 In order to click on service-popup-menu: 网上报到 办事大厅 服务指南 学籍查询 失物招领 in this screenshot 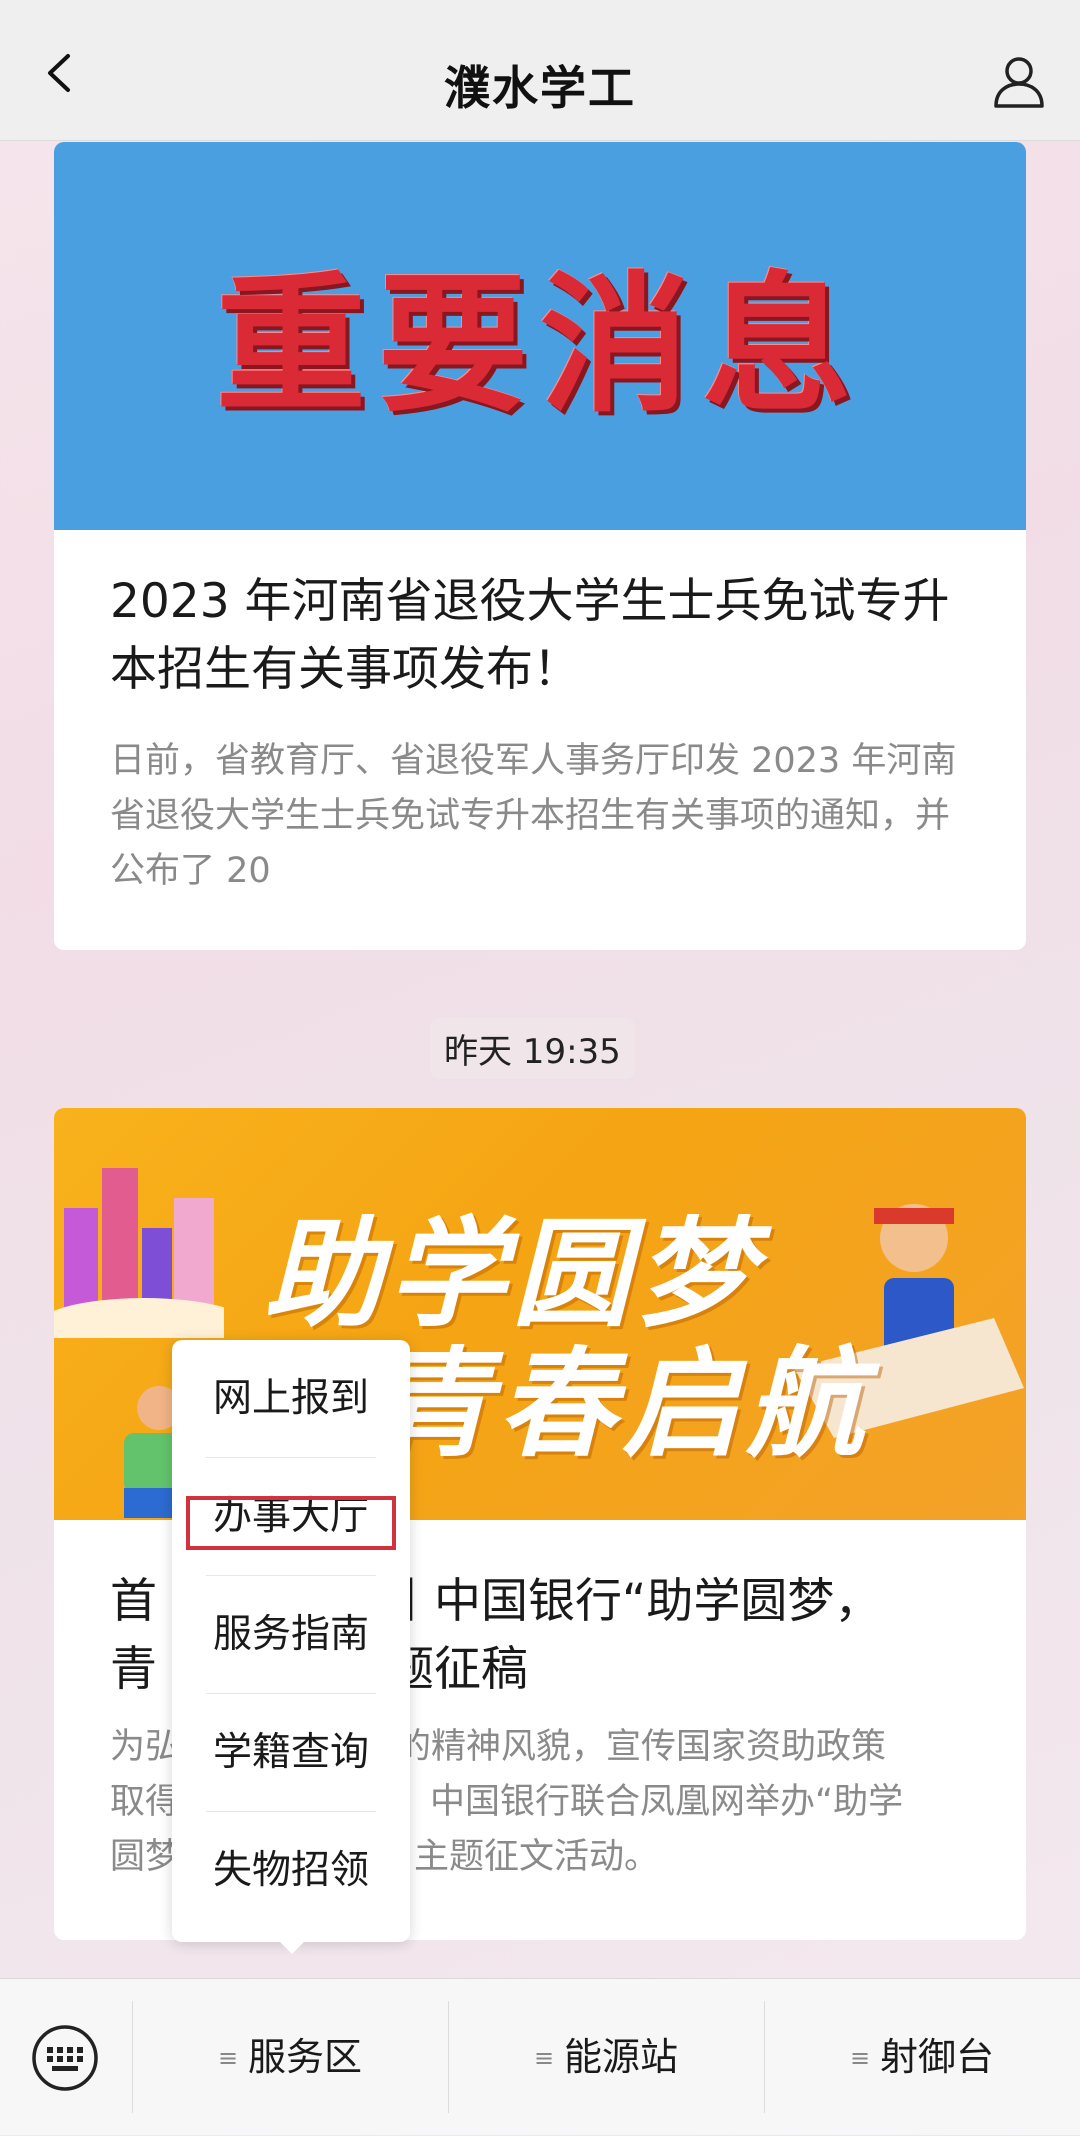, I will do `click(291, 1641)`.